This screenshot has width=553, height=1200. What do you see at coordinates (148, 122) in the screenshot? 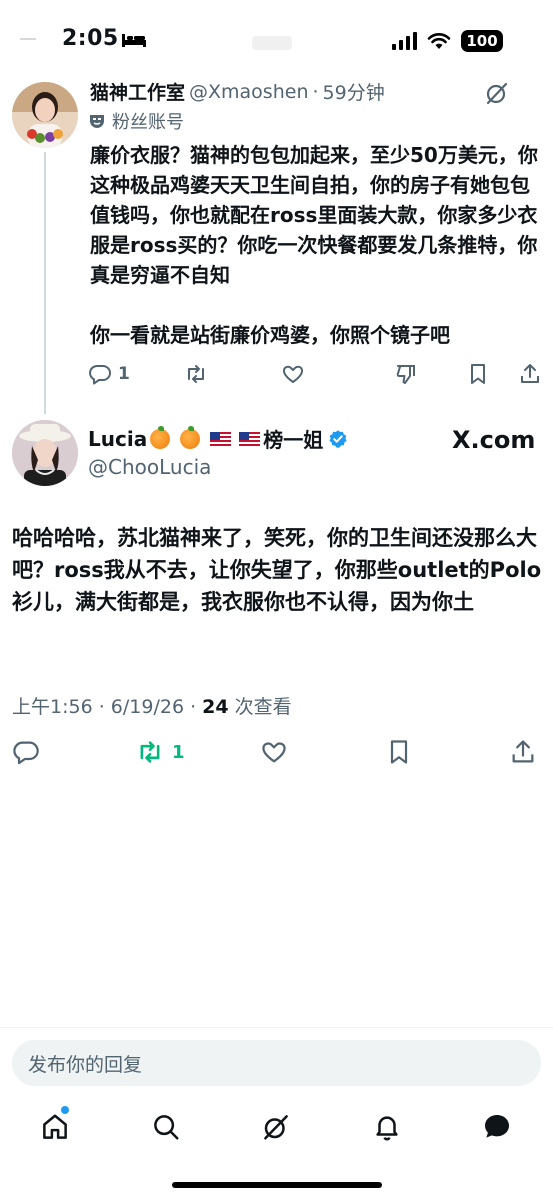
I see `fan-account-label: 粉丝账号` at bounding box center [148, 122].